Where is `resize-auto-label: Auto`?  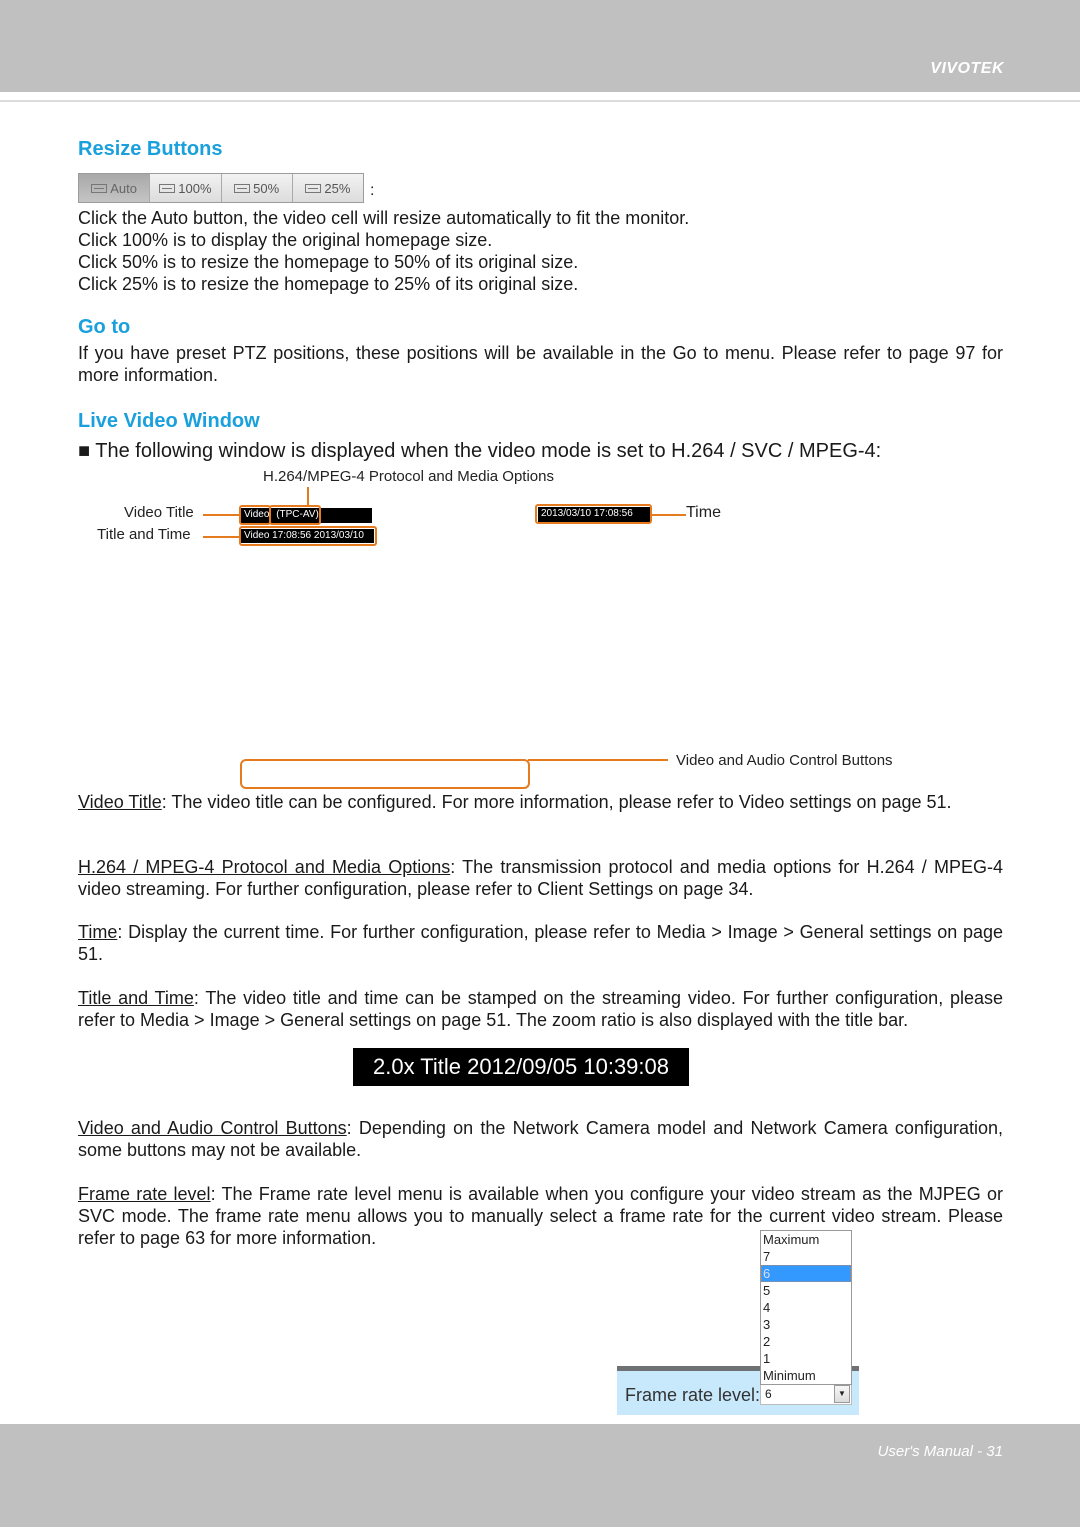 resize-auto-label: Auto is located at coordinates (123, 188).